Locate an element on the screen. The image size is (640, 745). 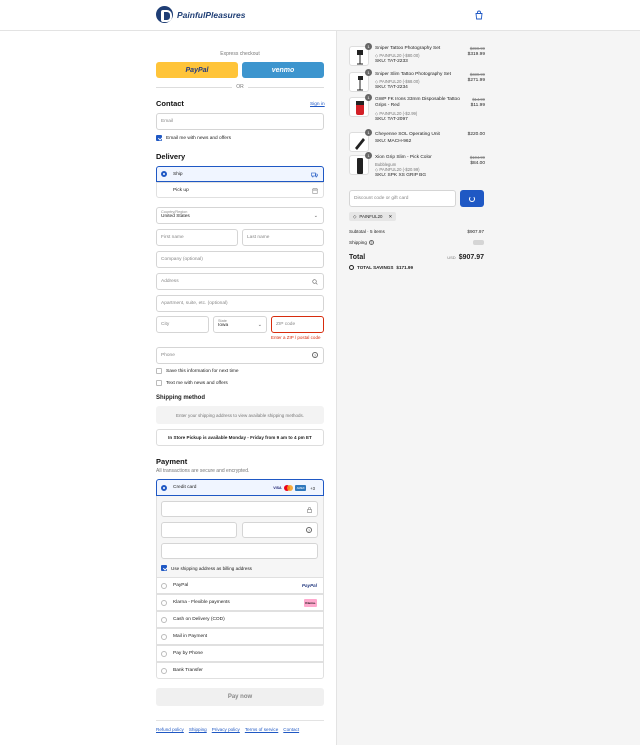
country-value: United States is located at coordinates (175, 216).